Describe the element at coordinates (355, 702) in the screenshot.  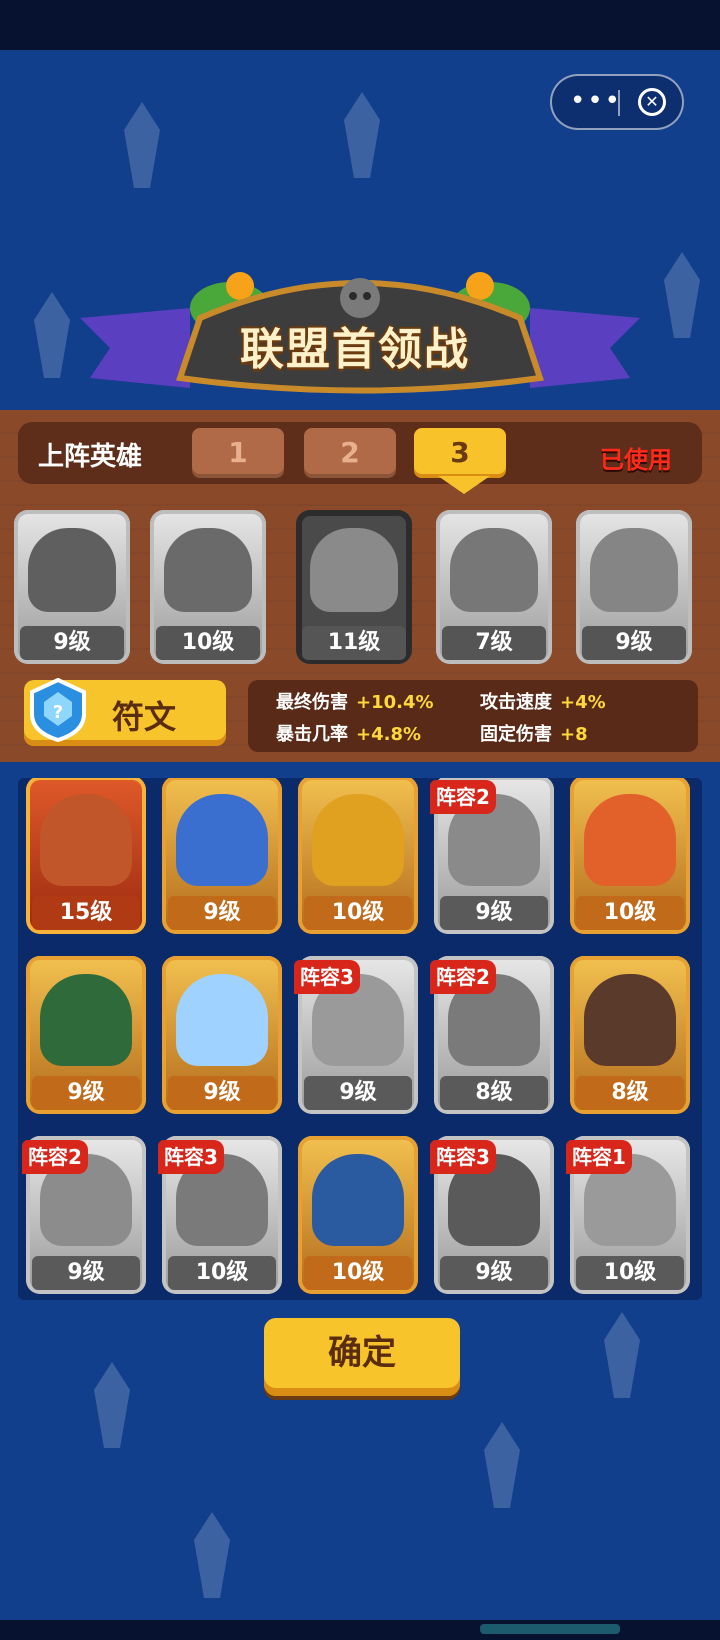
I see `stat-final-damage: 最终伤害 +10.4%` at that location.